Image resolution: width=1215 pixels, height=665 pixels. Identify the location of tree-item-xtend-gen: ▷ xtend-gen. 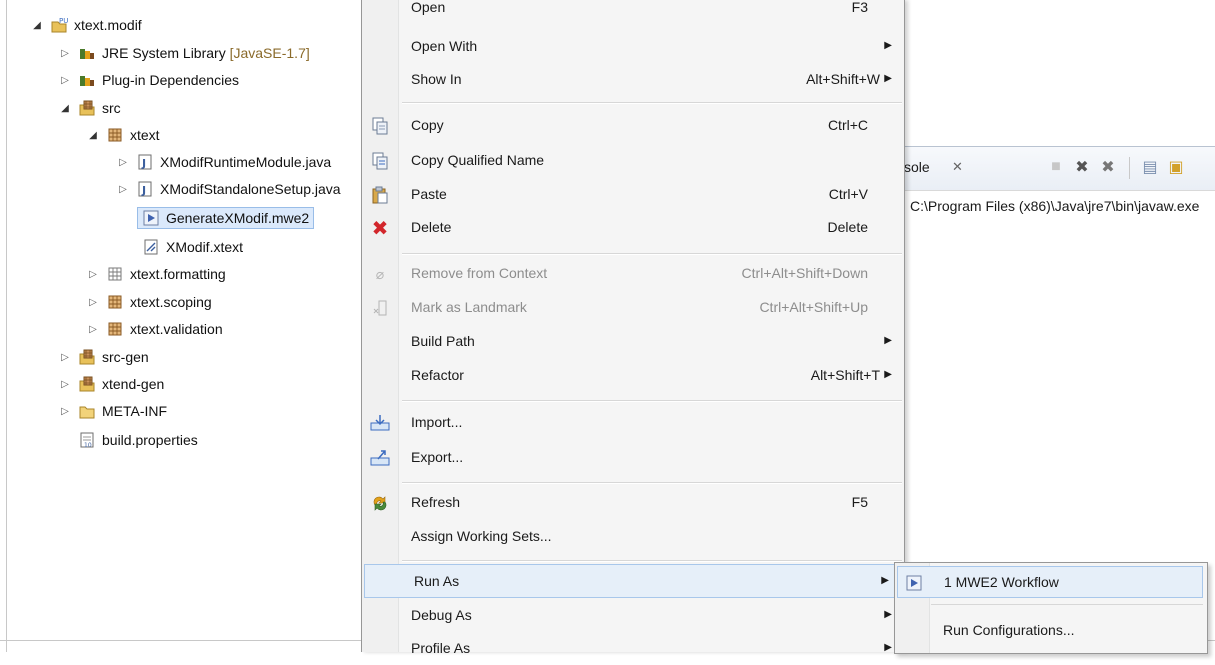
(111, 384).